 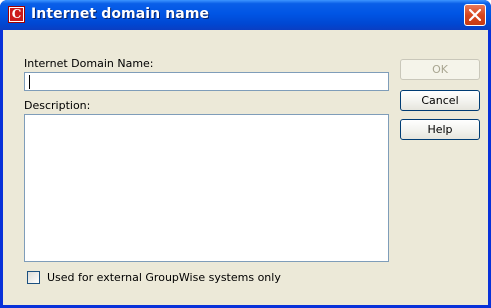 I want to click on external-groupwise-checkbox, so click(x=33, y=277).